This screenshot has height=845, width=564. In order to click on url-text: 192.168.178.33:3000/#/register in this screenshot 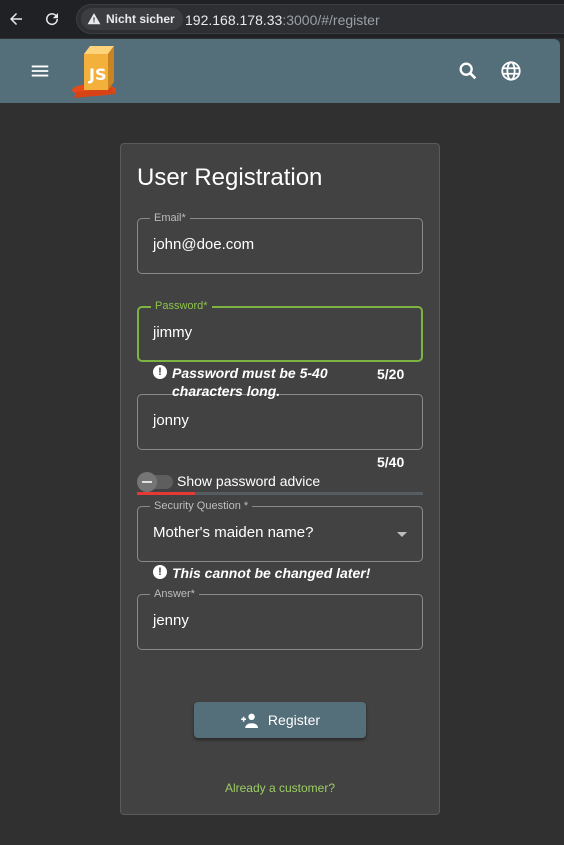, I will do `click(282, 20)`.